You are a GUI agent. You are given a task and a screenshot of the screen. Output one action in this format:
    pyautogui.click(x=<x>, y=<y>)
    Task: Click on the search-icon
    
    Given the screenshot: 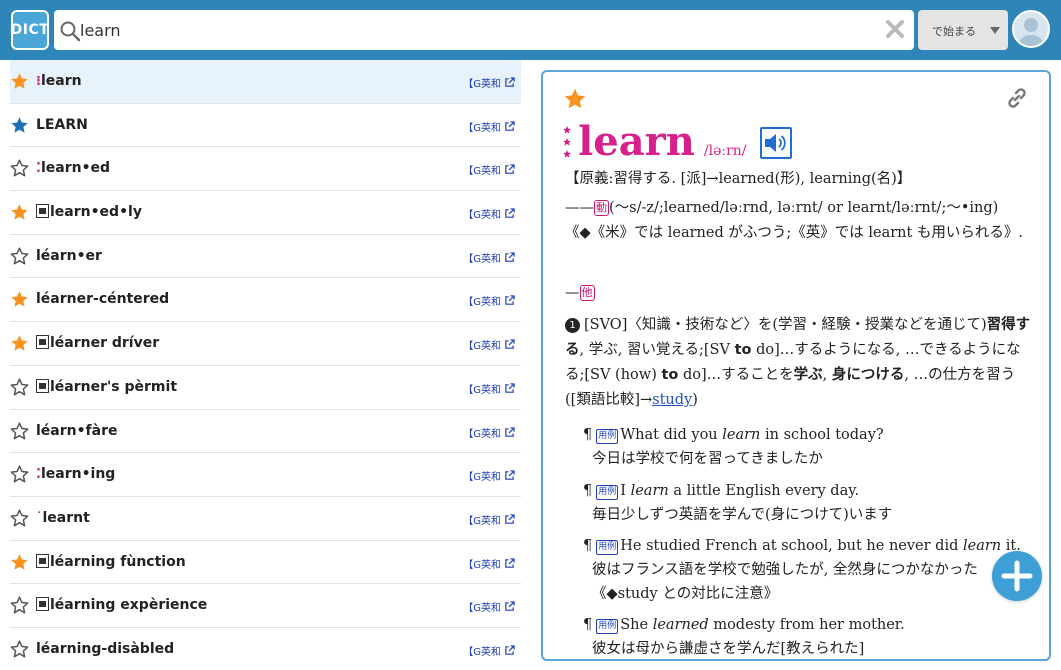 What is the action you would take?
    pyautogui.click(x=70, y=31)
    